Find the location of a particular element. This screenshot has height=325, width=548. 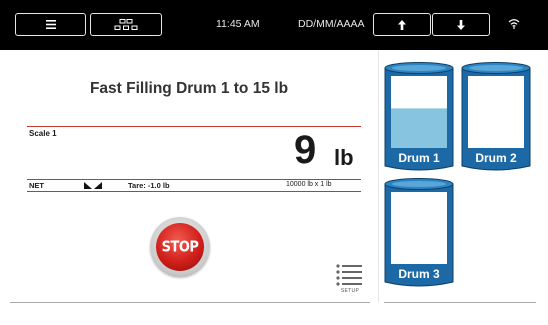

stop-label: STOP is located at coordinates (180, 247).